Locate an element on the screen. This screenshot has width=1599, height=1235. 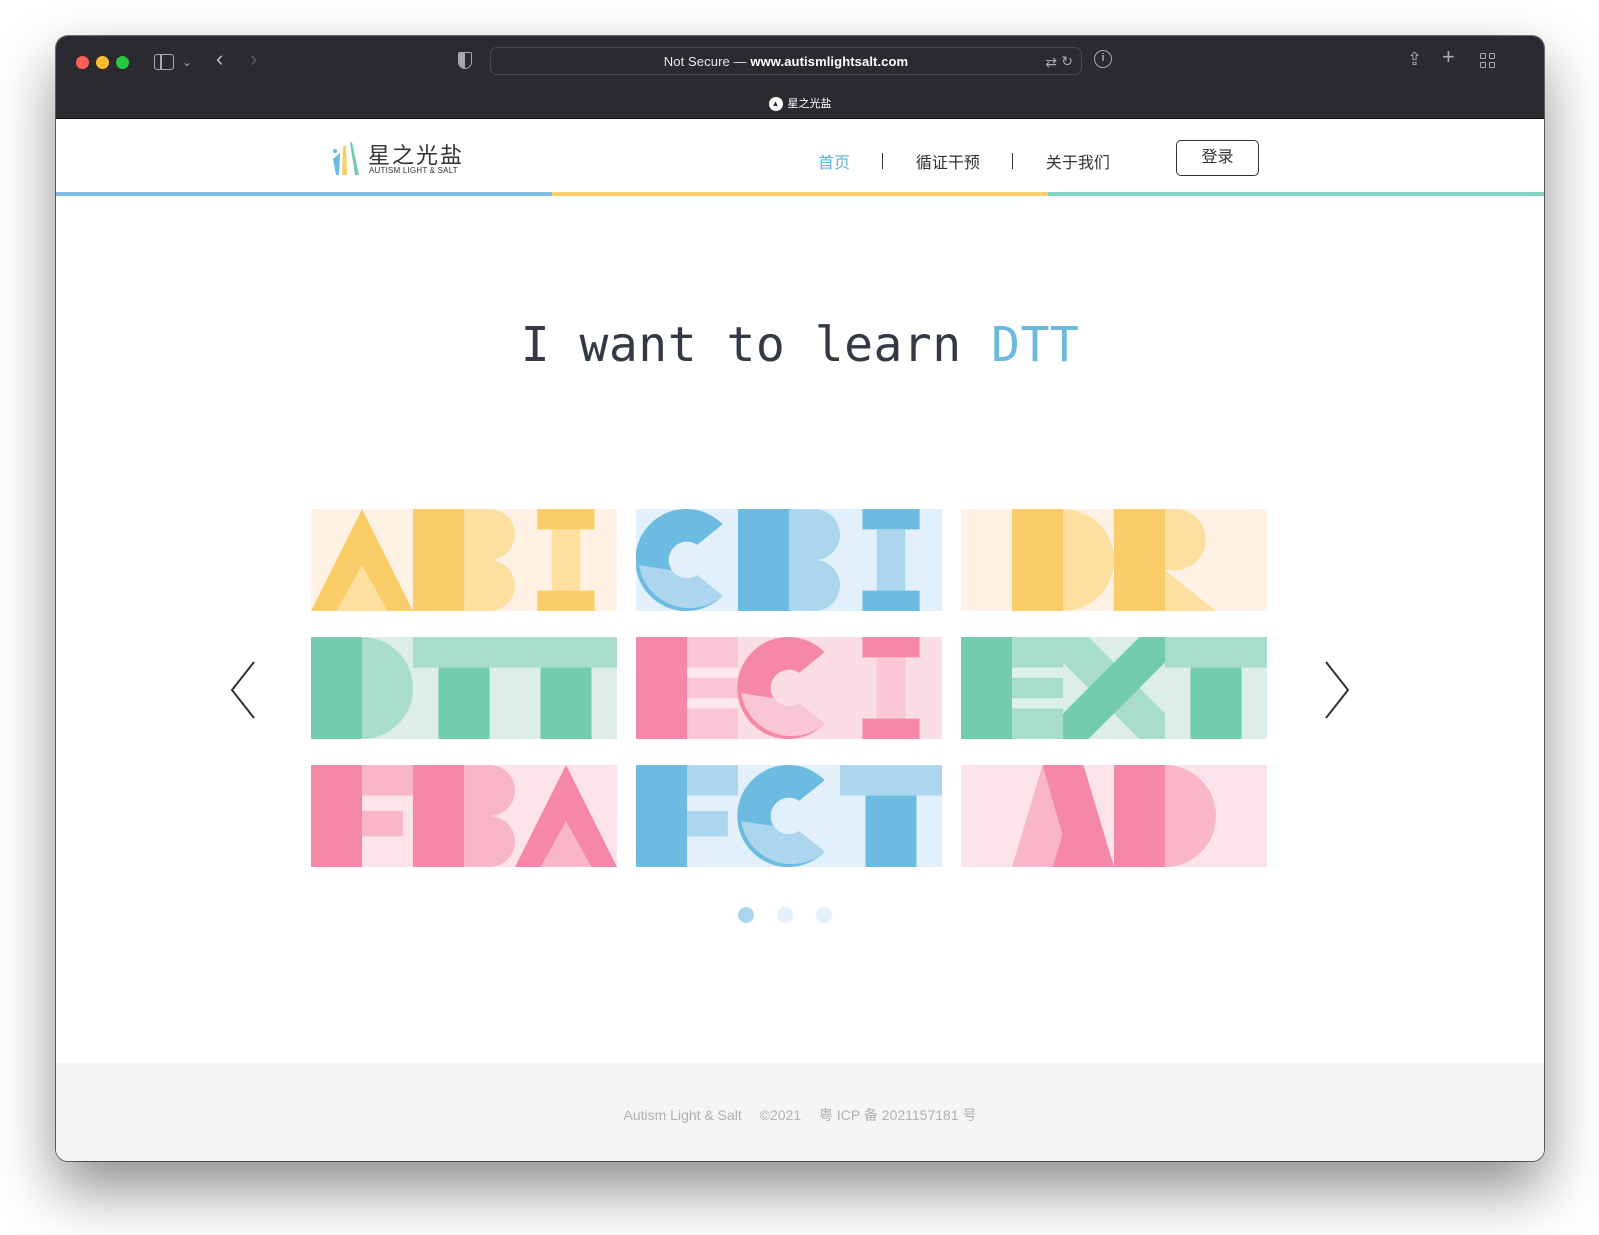
footer-year: ©2021 is located at coordinates (780, 1115).